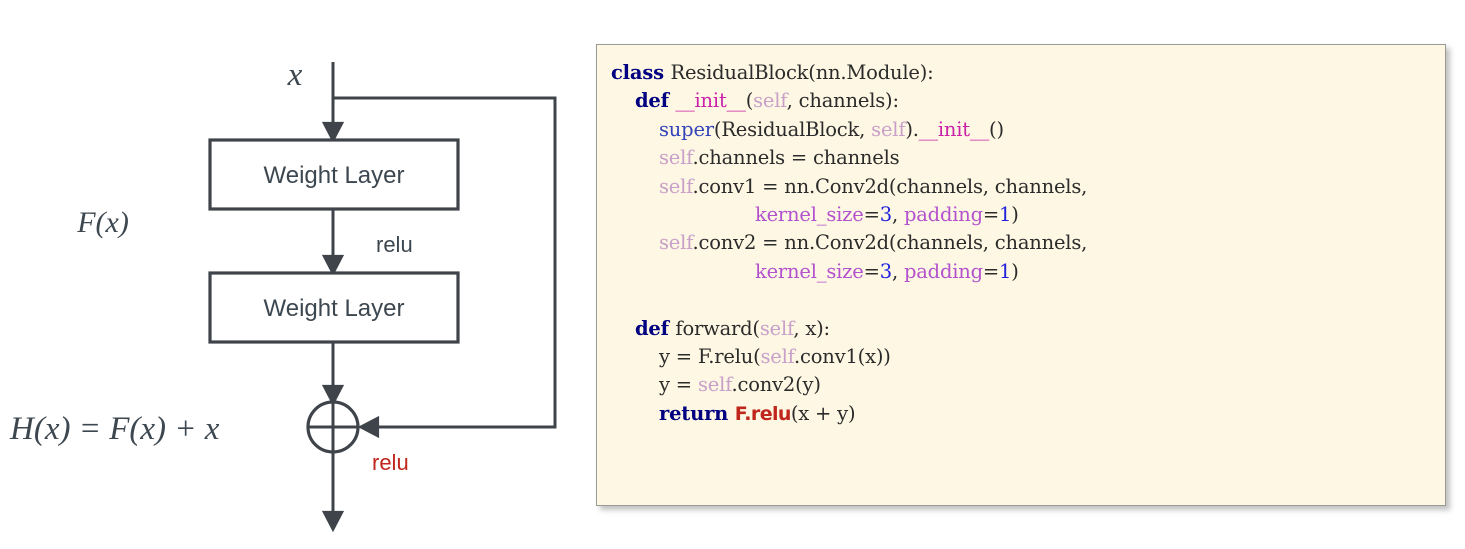 The height and width of the screenshot is (549, 1465). I want to click on code-line: def __init__(self, channels):, so click(755, 100).